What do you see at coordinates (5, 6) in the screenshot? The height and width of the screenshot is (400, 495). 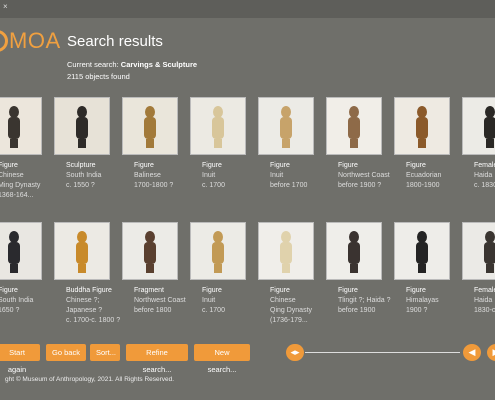 I see `close-icon: ×` at bounding box center [5, 6].